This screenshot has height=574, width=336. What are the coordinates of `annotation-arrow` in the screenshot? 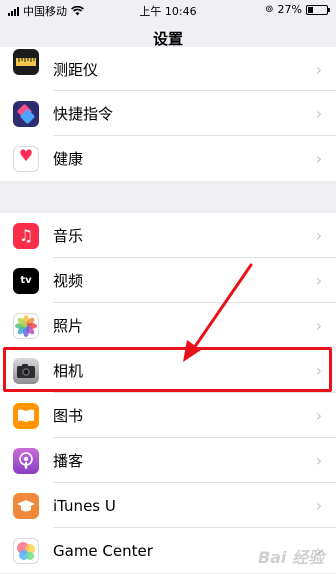 It's located at (218, 312).